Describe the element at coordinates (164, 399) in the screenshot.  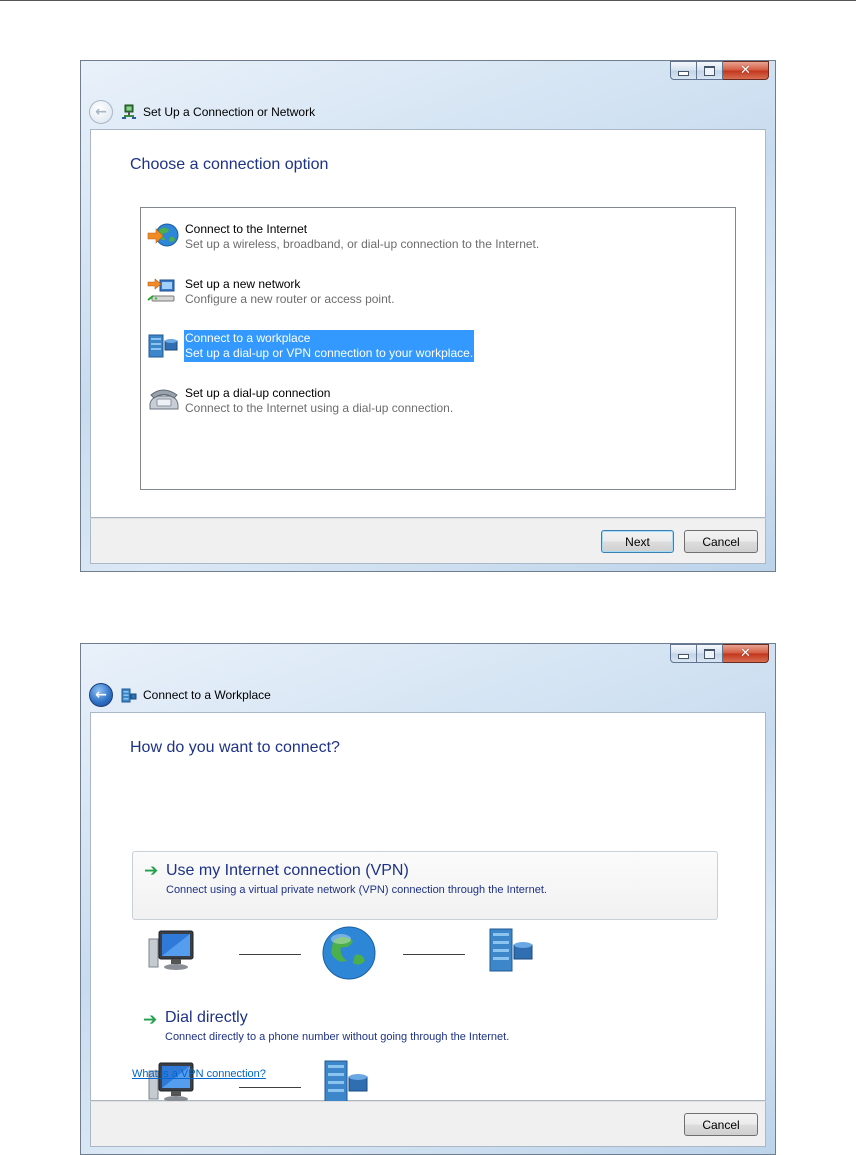
I see `phone-modem-icon` at that location.